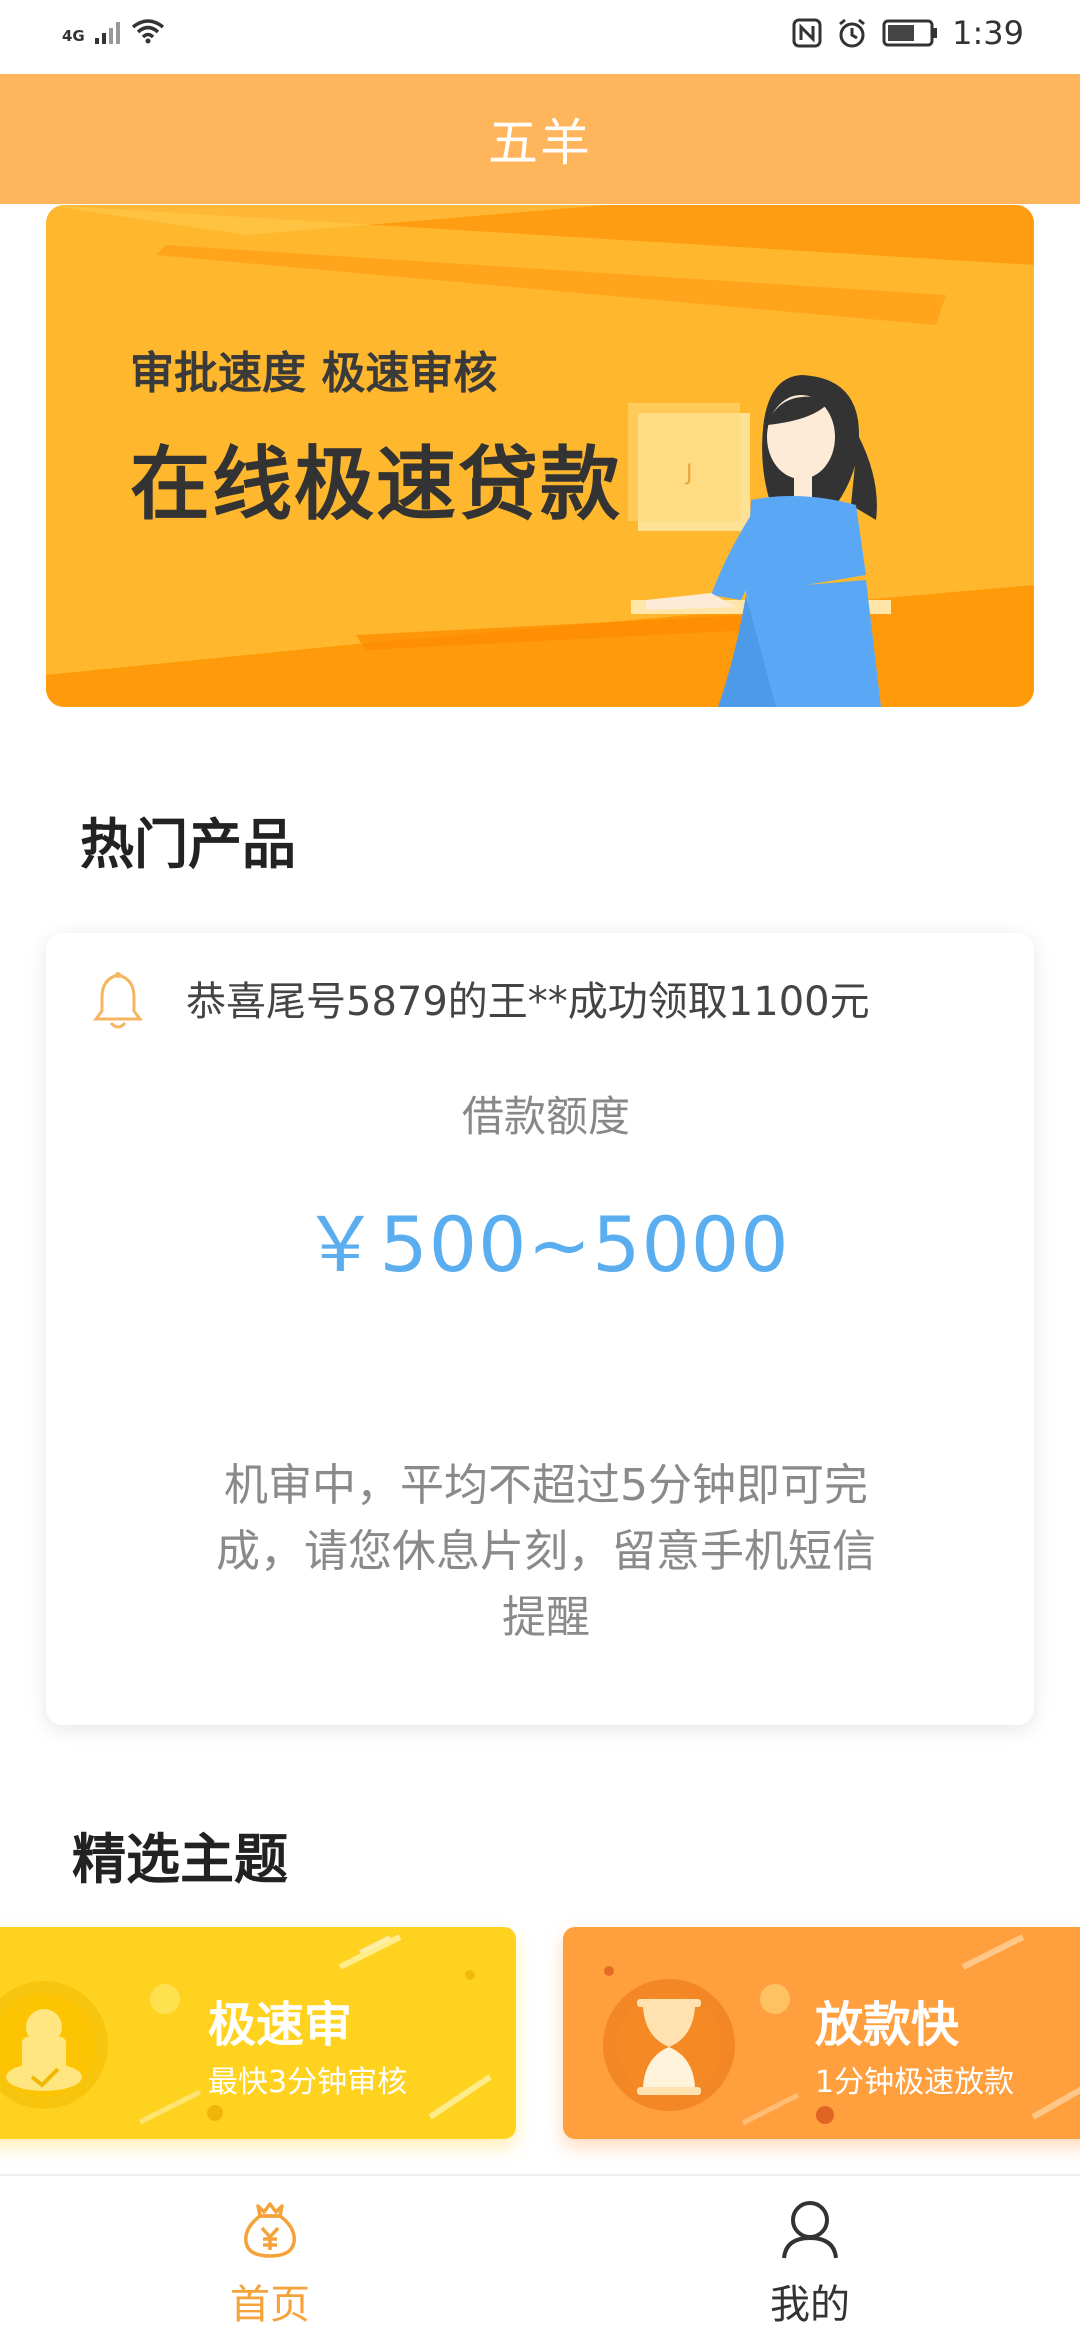  I want to click on wifi-icon, so click(147, 31).